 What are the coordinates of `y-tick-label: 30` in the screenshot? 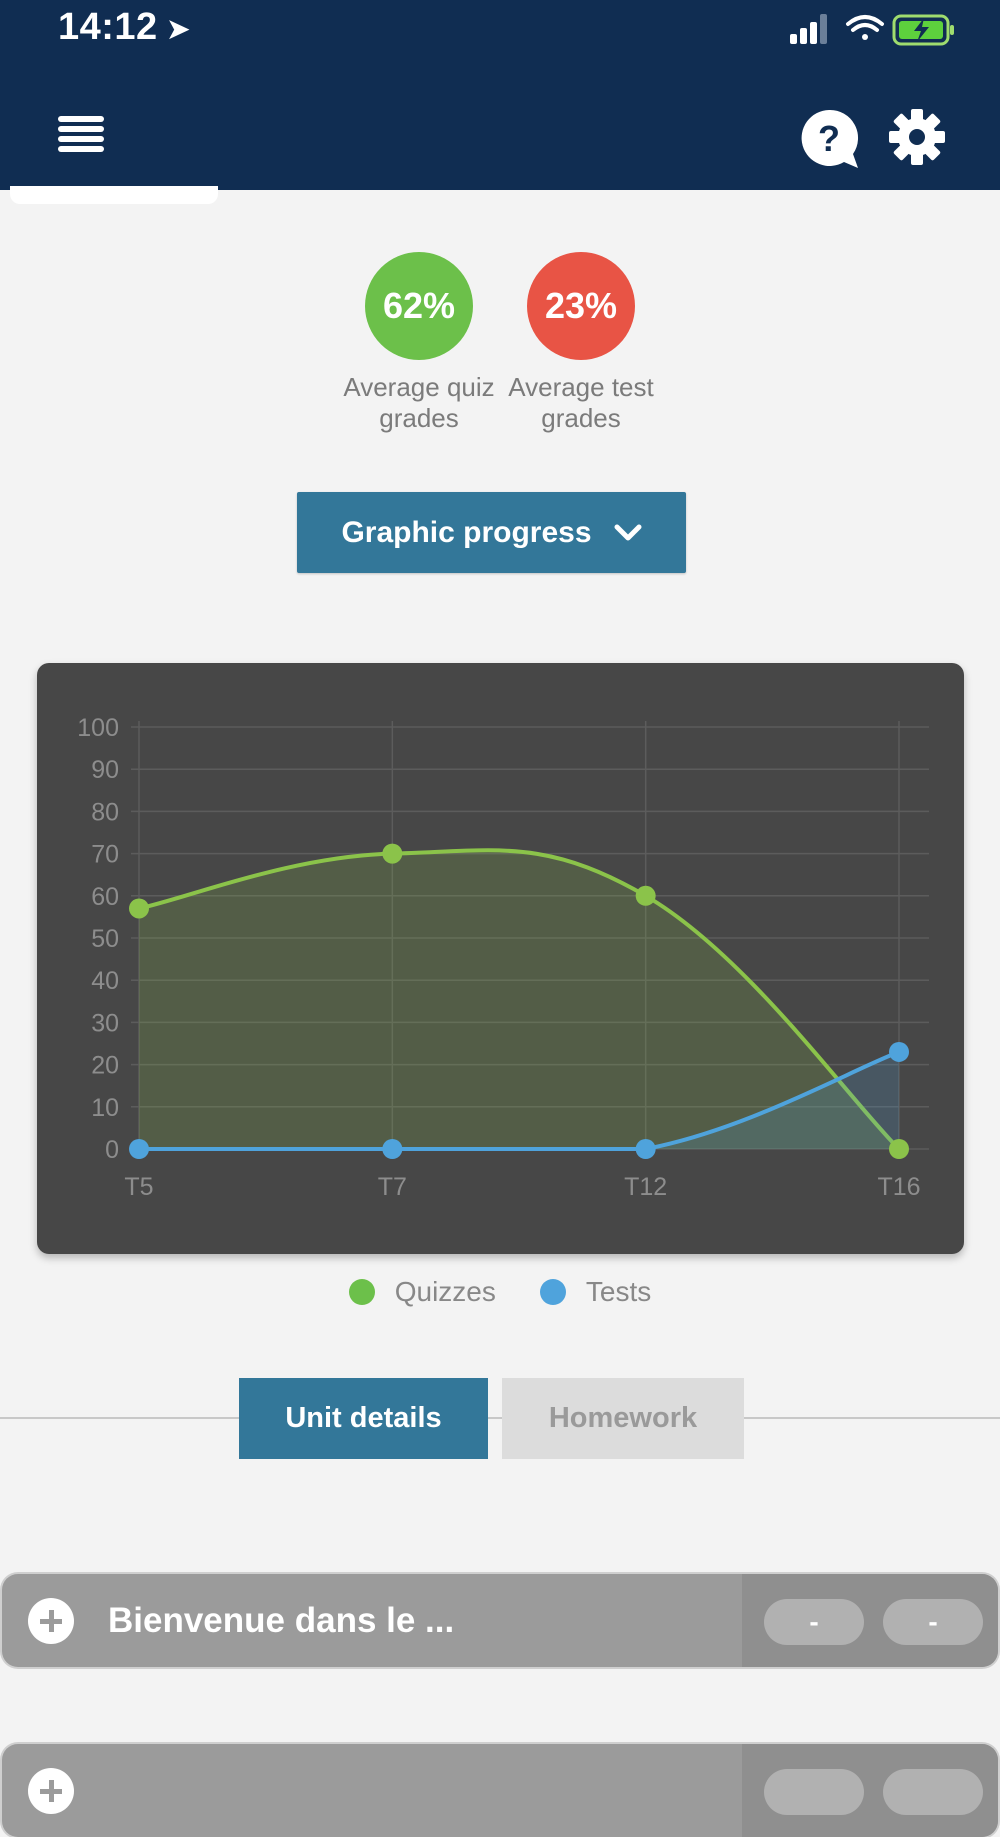 It's located at (105, 1023).